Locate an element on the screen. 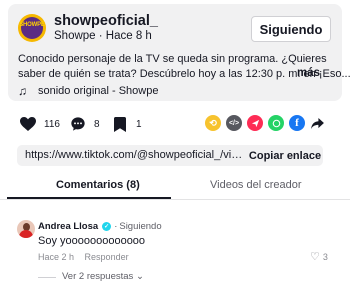 The width and height of the screenshot is (350, 293). post-time: Hace 8 h is located at coordinates (128, 36).